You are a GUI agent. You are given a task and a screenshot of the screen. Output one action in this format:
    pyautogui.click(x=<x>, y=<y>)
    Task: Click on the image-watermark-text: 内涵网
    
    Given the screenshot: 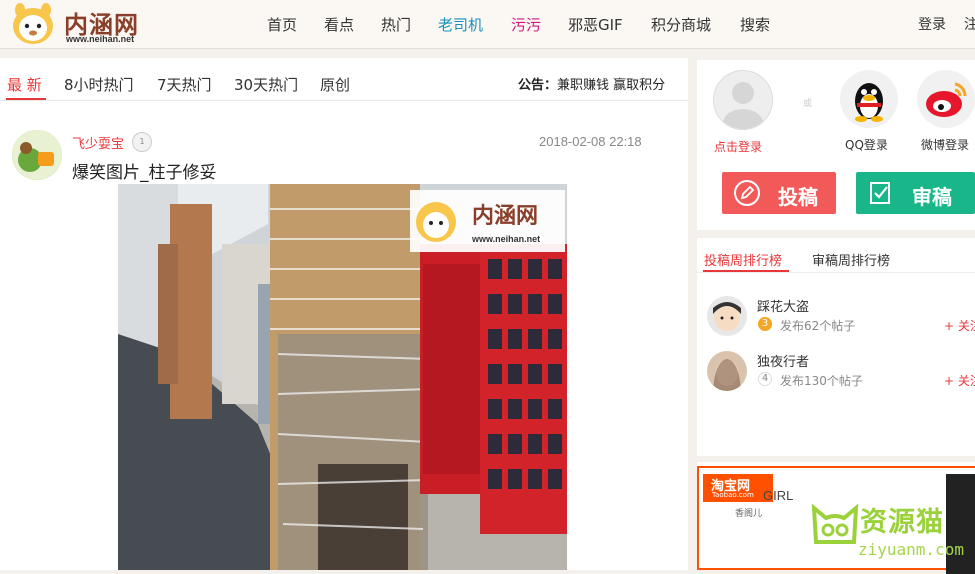 What is the action you would take?
    pyautogui.click(x=505, y=216)
    